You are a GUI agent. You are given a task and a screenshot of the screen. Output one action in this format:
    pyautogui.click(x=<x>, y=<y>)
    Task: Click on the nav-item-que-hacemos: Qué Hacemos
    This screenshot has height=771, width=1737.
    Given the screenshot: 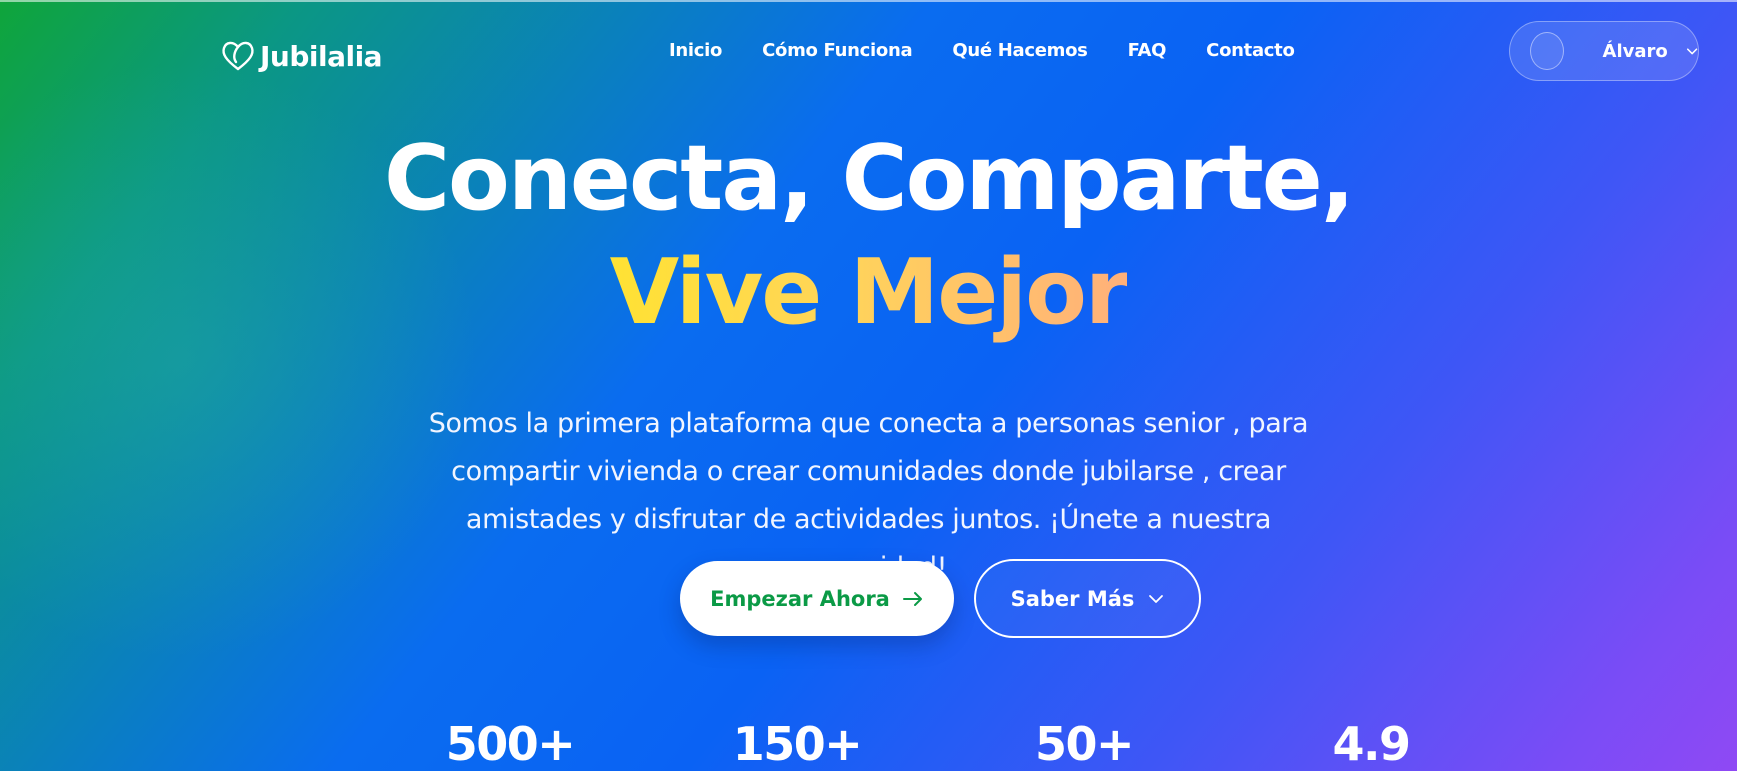 What is the action you would take?
    pyautogui.click(x=1020, y=50)
    